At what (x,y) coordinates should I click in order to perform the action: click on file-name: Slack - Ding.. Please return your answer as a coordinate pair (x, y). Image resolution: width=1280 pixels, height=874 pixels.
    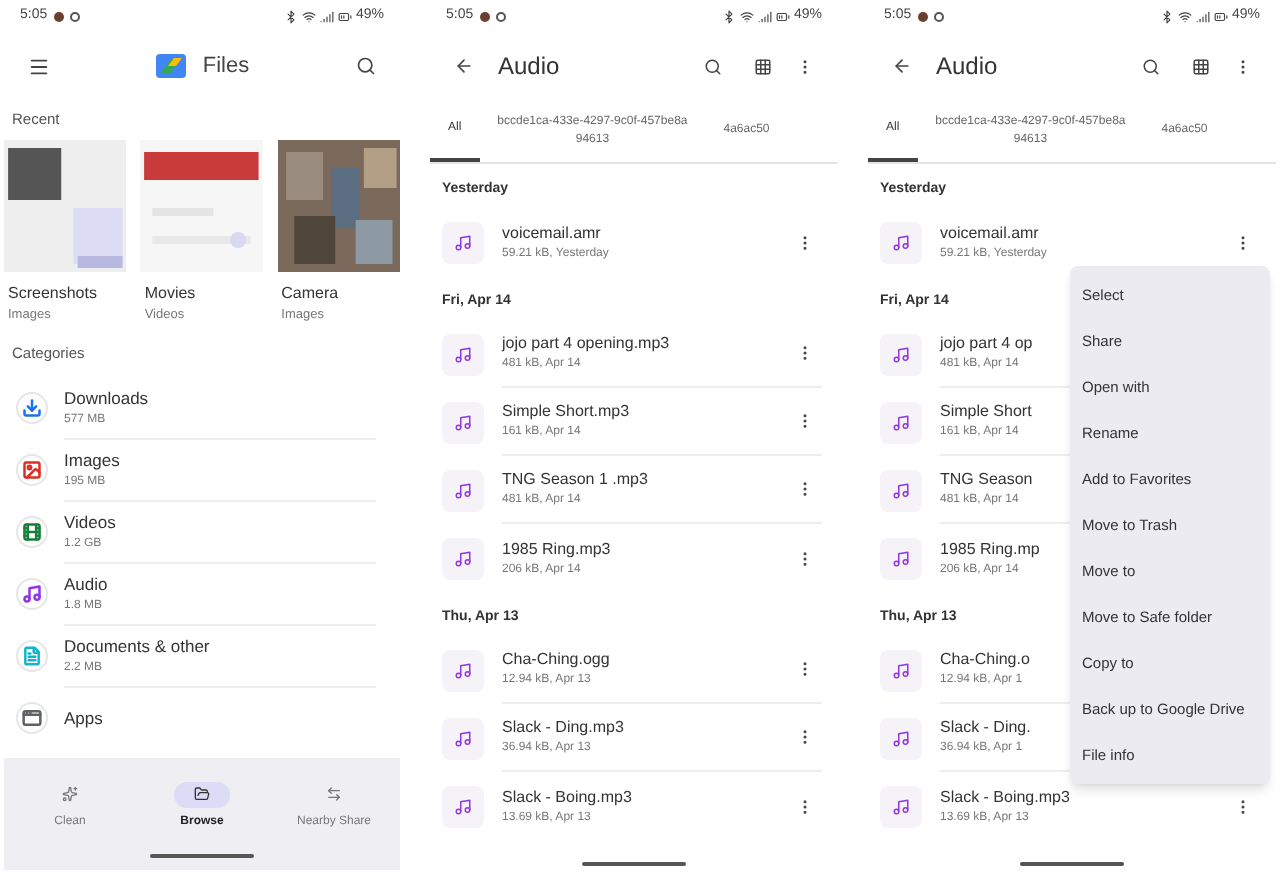
    Looking at the image, I should click on (985, 728).